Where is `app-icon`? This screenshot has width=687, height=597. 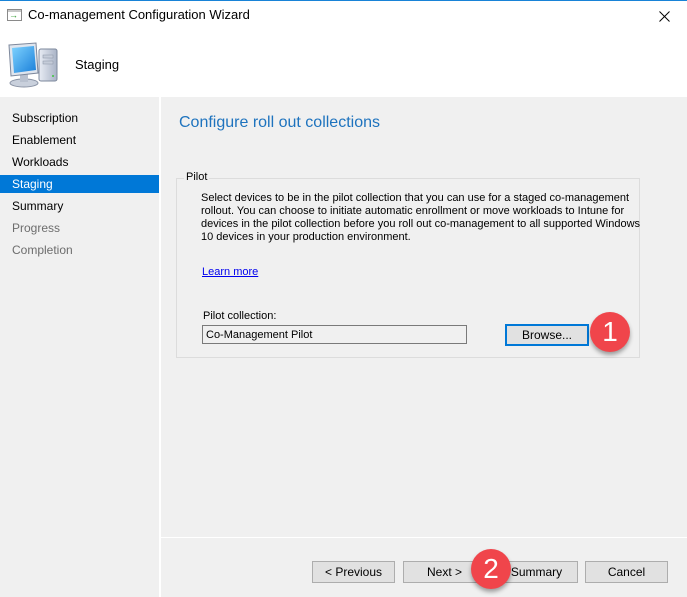
app-icon is located at coordinates (14, 15).